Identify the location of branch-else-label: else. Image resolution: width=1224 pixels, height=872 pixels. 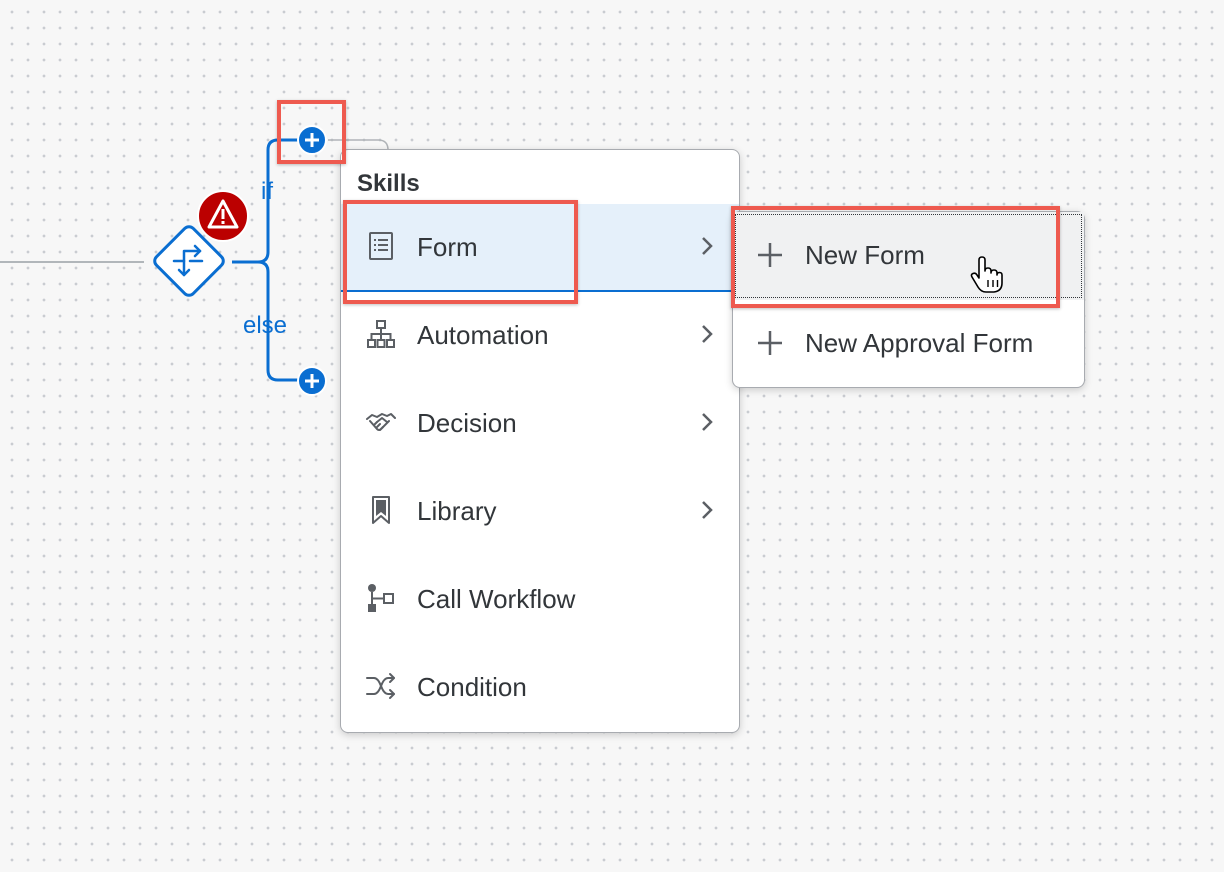
(265, 325).